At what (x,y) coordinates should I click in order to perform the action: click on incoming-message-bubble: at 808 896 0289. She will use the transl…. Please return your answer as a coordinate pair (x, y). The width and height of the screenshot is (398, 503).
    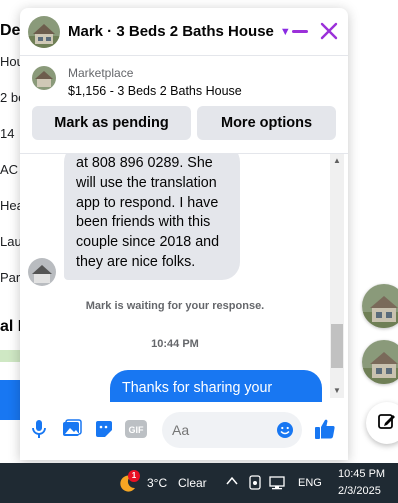
    Looking at the image, I should click on (152, 217).